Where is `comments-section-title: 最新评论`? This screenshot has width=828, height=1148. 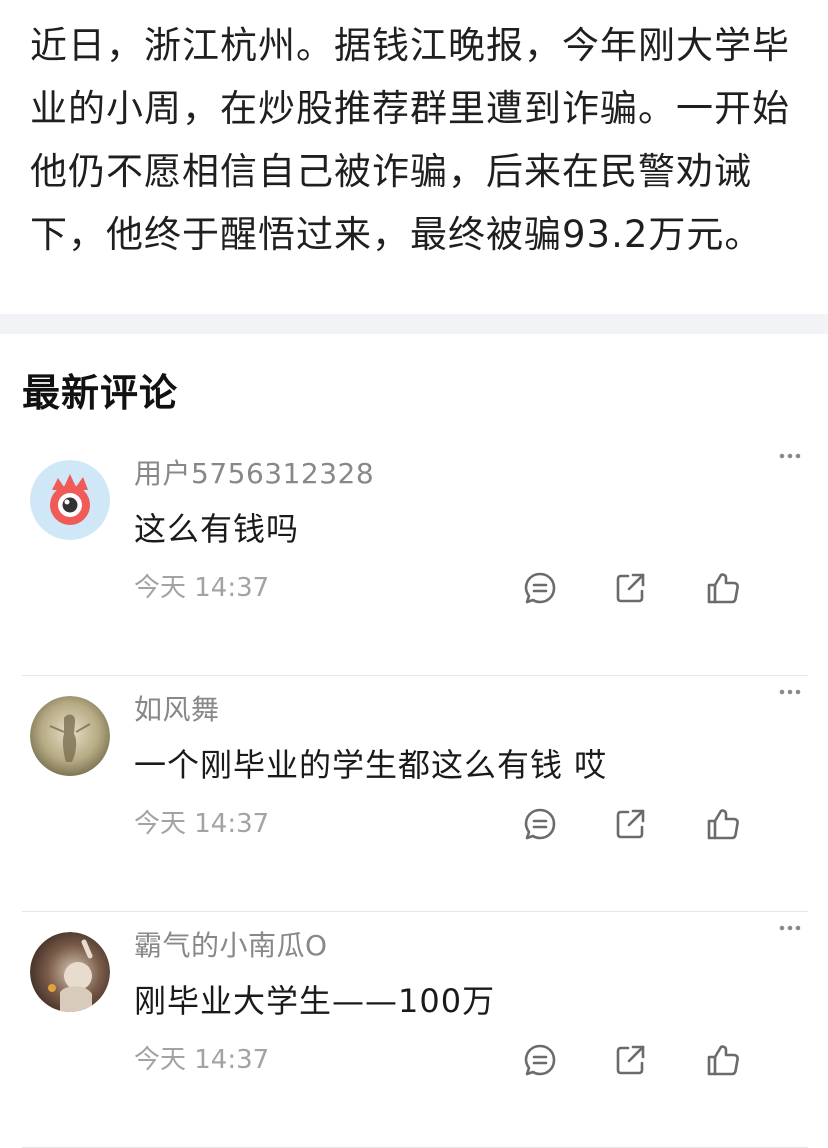 comments-section-title: 最新评论 is located at coordinates (100, 393).